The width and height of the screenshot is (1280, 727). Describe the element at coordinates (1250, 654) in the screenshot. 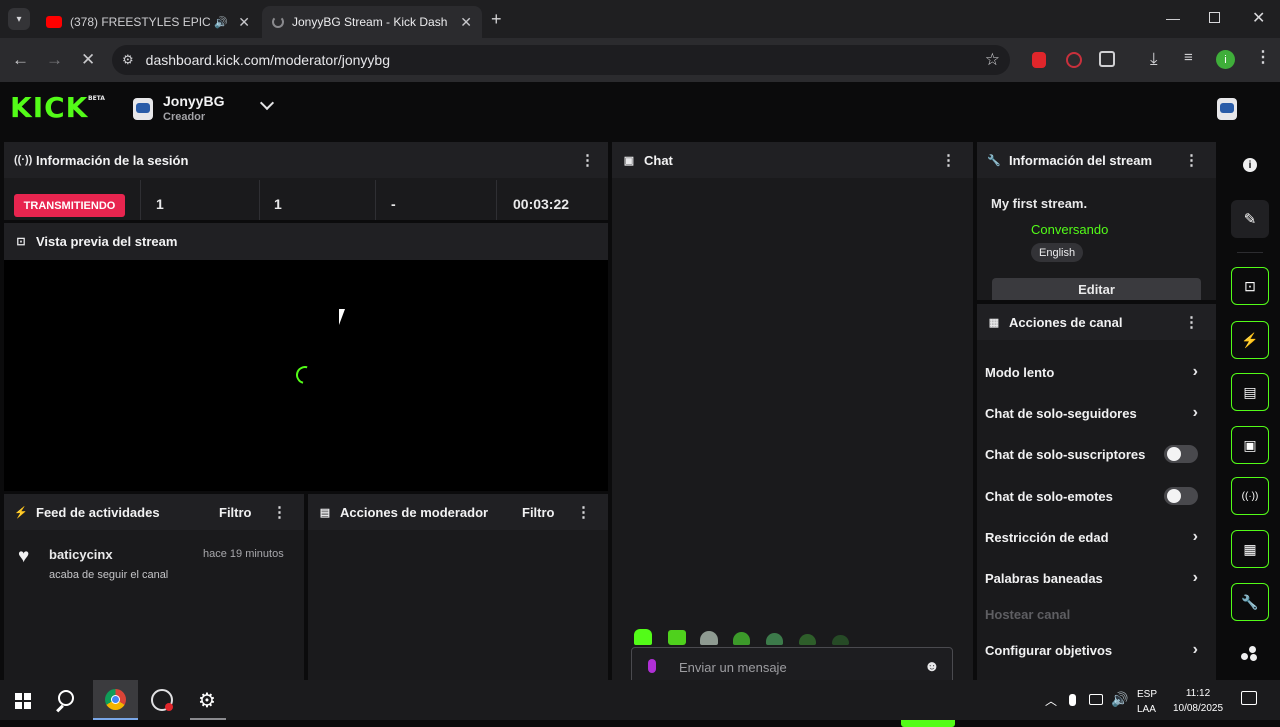

I see `more-widgets-icon` at that location.